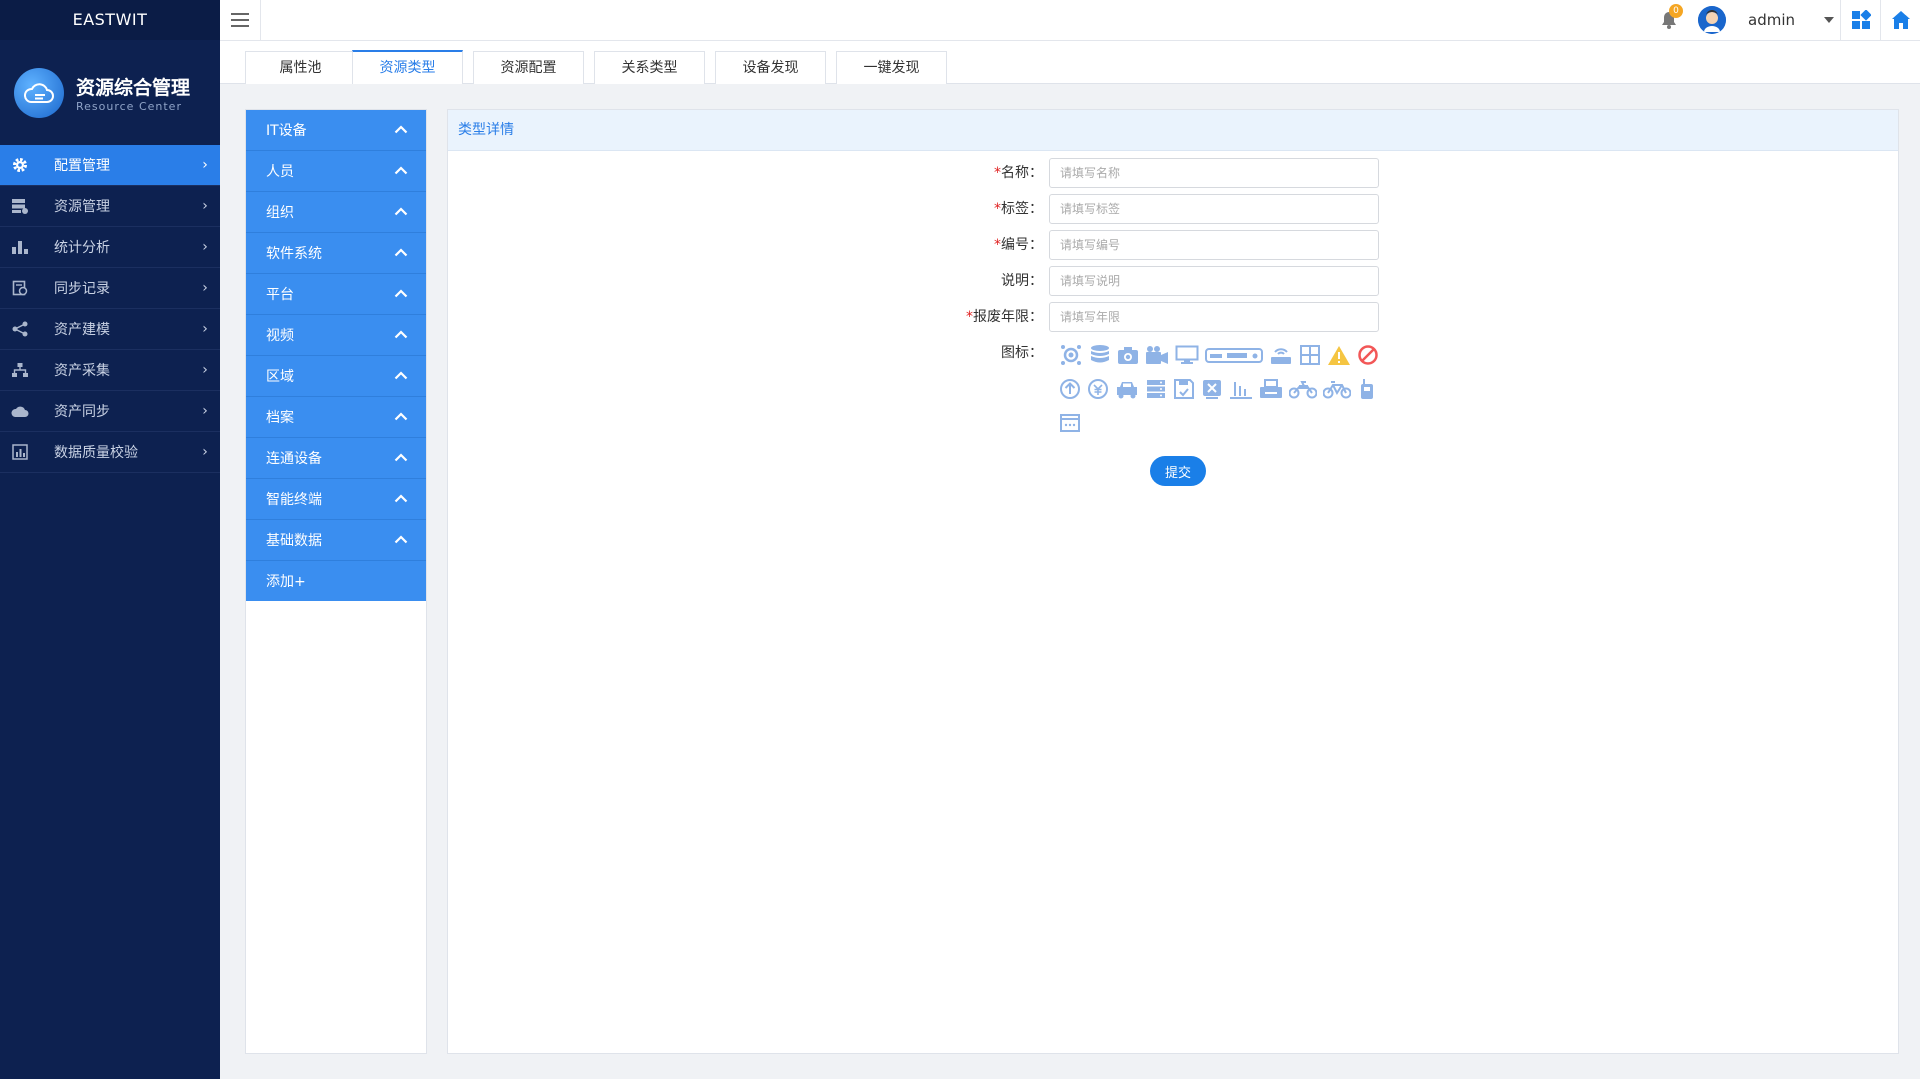 The width and height of the screenshot is (1920, 1079). Describe the element at coordinates (240, 20) in the screenshot. I see `menu-toggle-icon` at that location.